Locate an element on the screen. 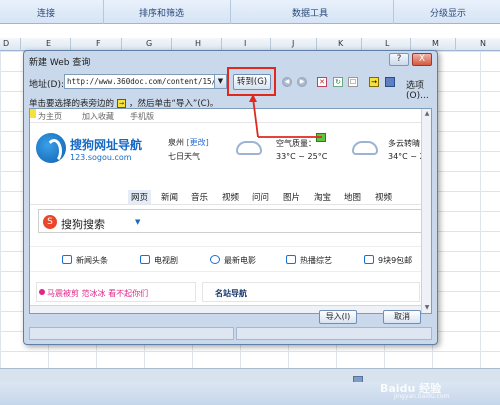 The height and width of the screenshot is (405, 500). watermark-url: jingyan.baidu.com is located at coordinates (422, 396).